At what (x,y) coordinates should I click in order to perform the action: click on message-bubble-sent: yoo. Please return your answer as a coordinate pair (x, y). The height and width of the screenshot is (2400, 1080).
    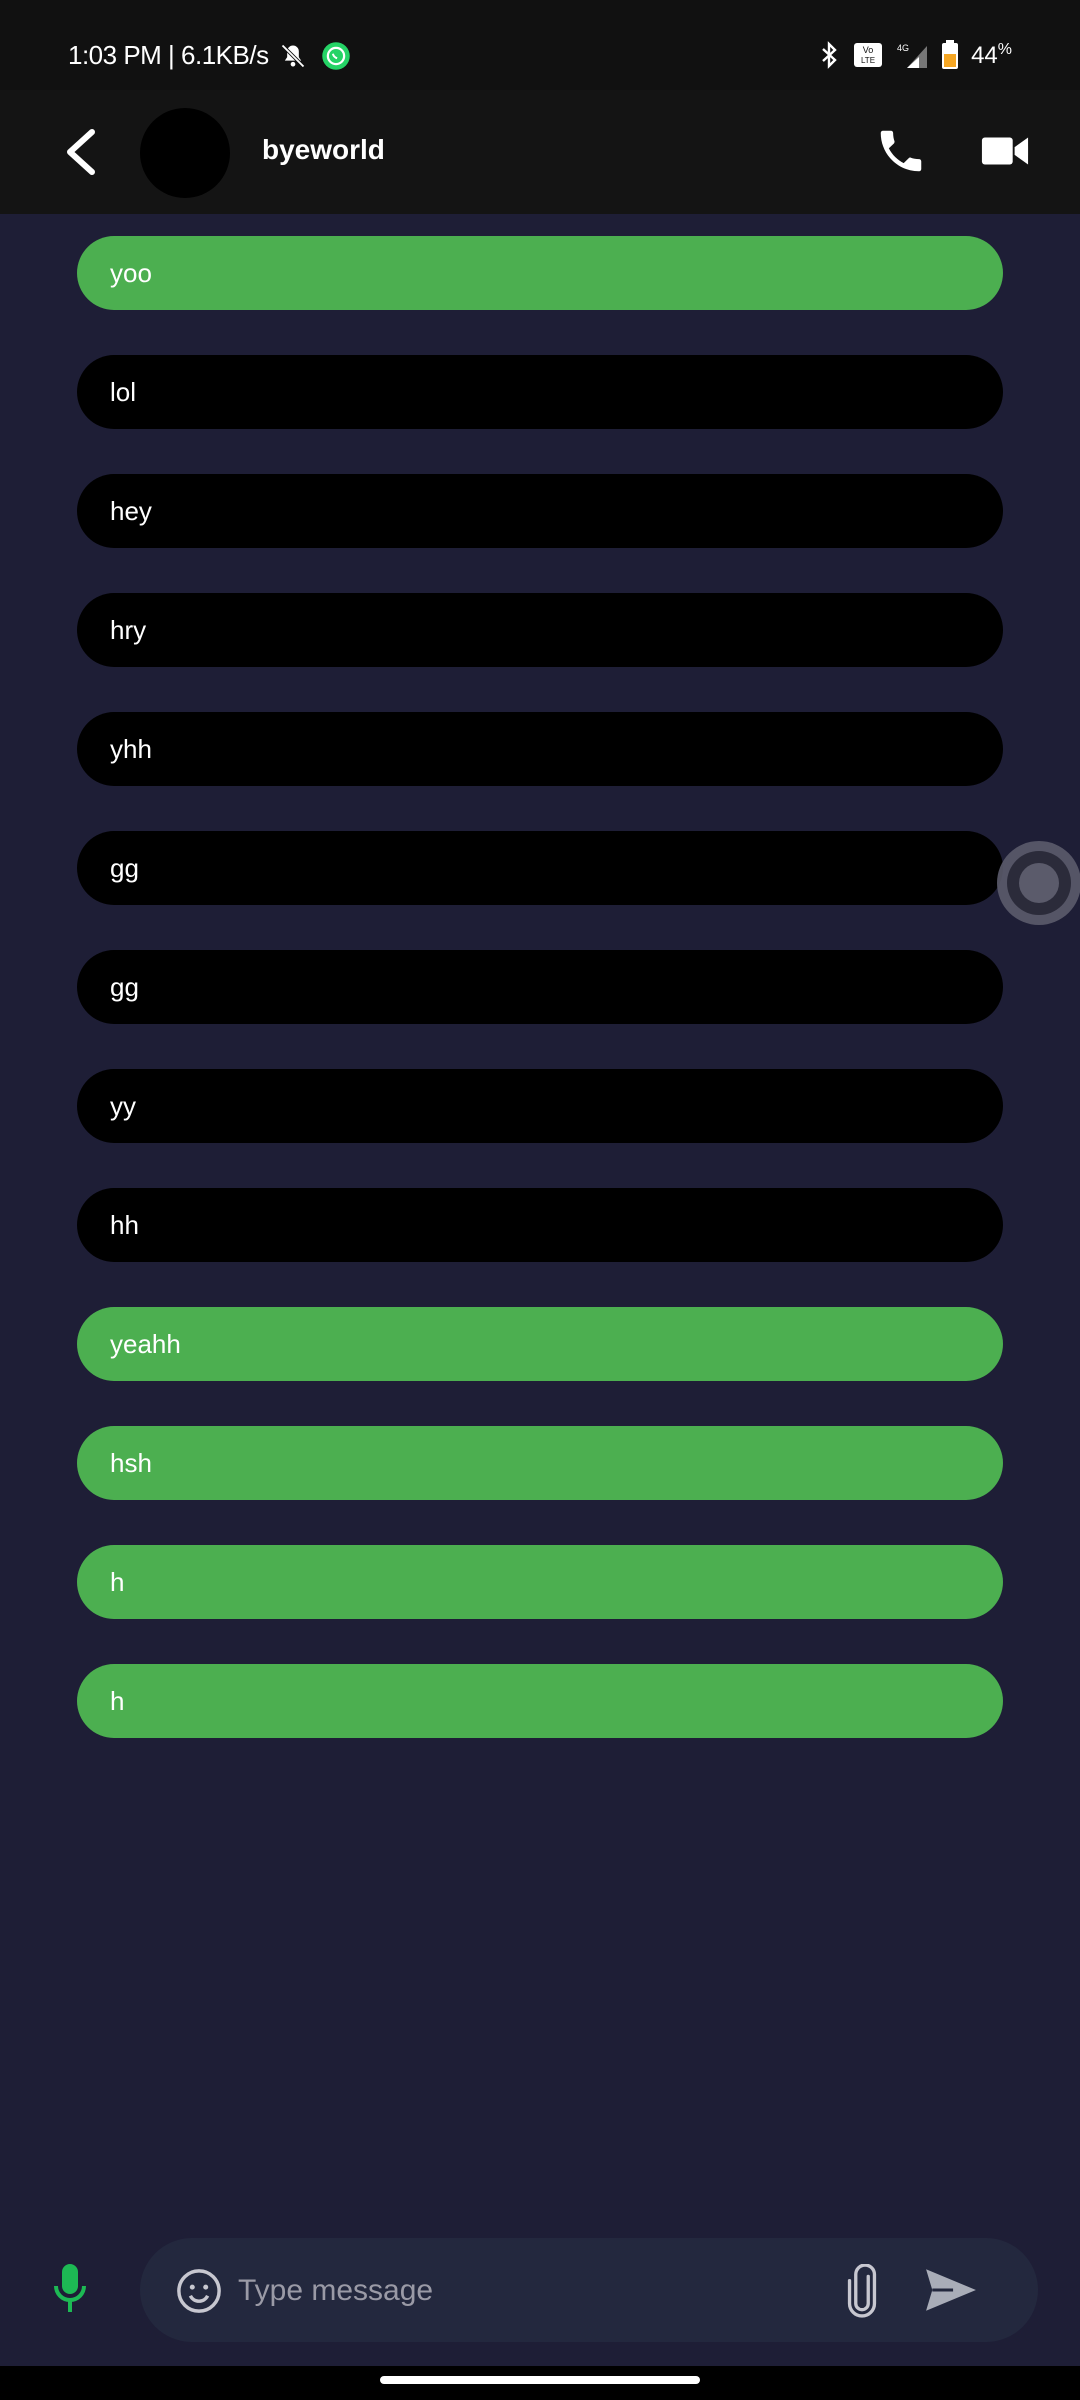
    Looking at the image, I should click on (540, 273).